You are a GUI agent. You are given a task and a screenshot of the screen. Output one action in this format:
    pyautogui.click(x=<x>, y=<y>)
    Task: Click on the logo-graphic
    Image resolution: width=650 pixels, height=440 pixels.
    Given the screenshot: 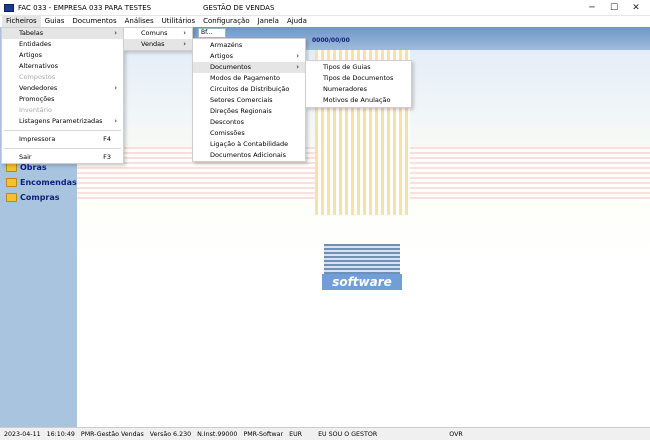 What is the action you would take?
    pyautogui.click(x=362, y=259)
    